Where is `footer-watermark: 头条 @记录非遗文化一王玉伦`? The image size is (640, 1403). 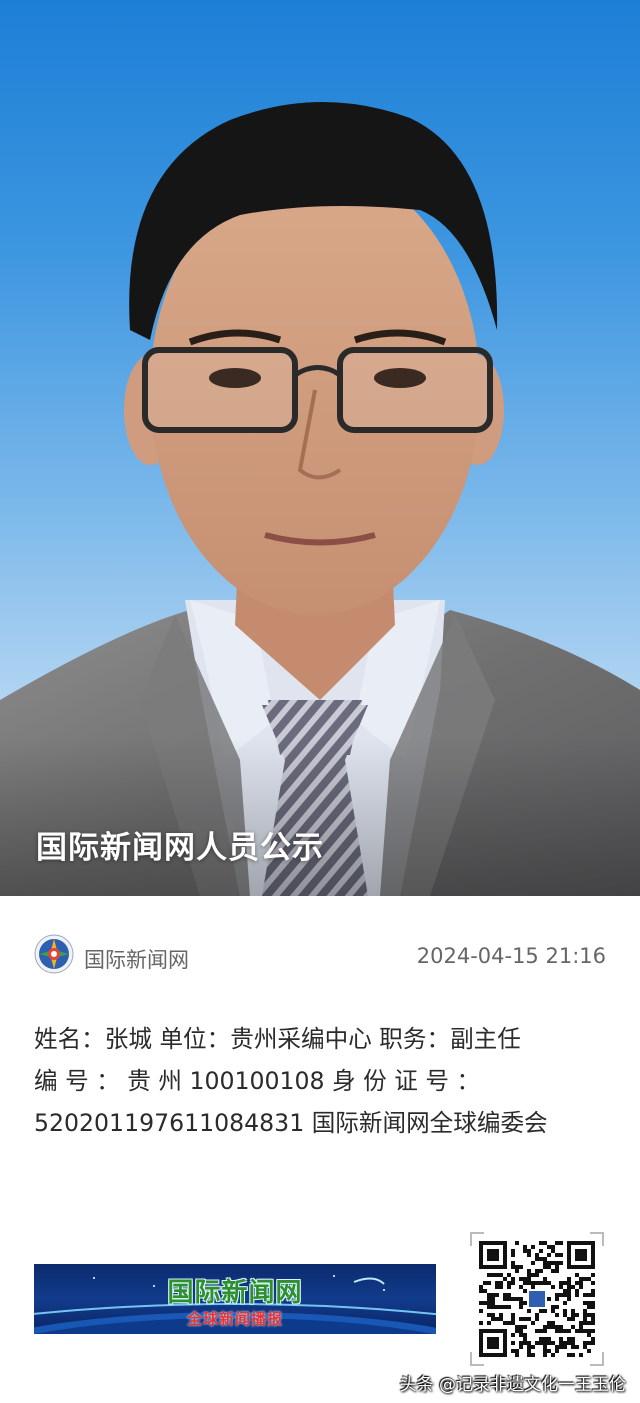
footer-watermark: 头条 @记录非遗文化一王玉伦 is located at coordinates (512, 1385).